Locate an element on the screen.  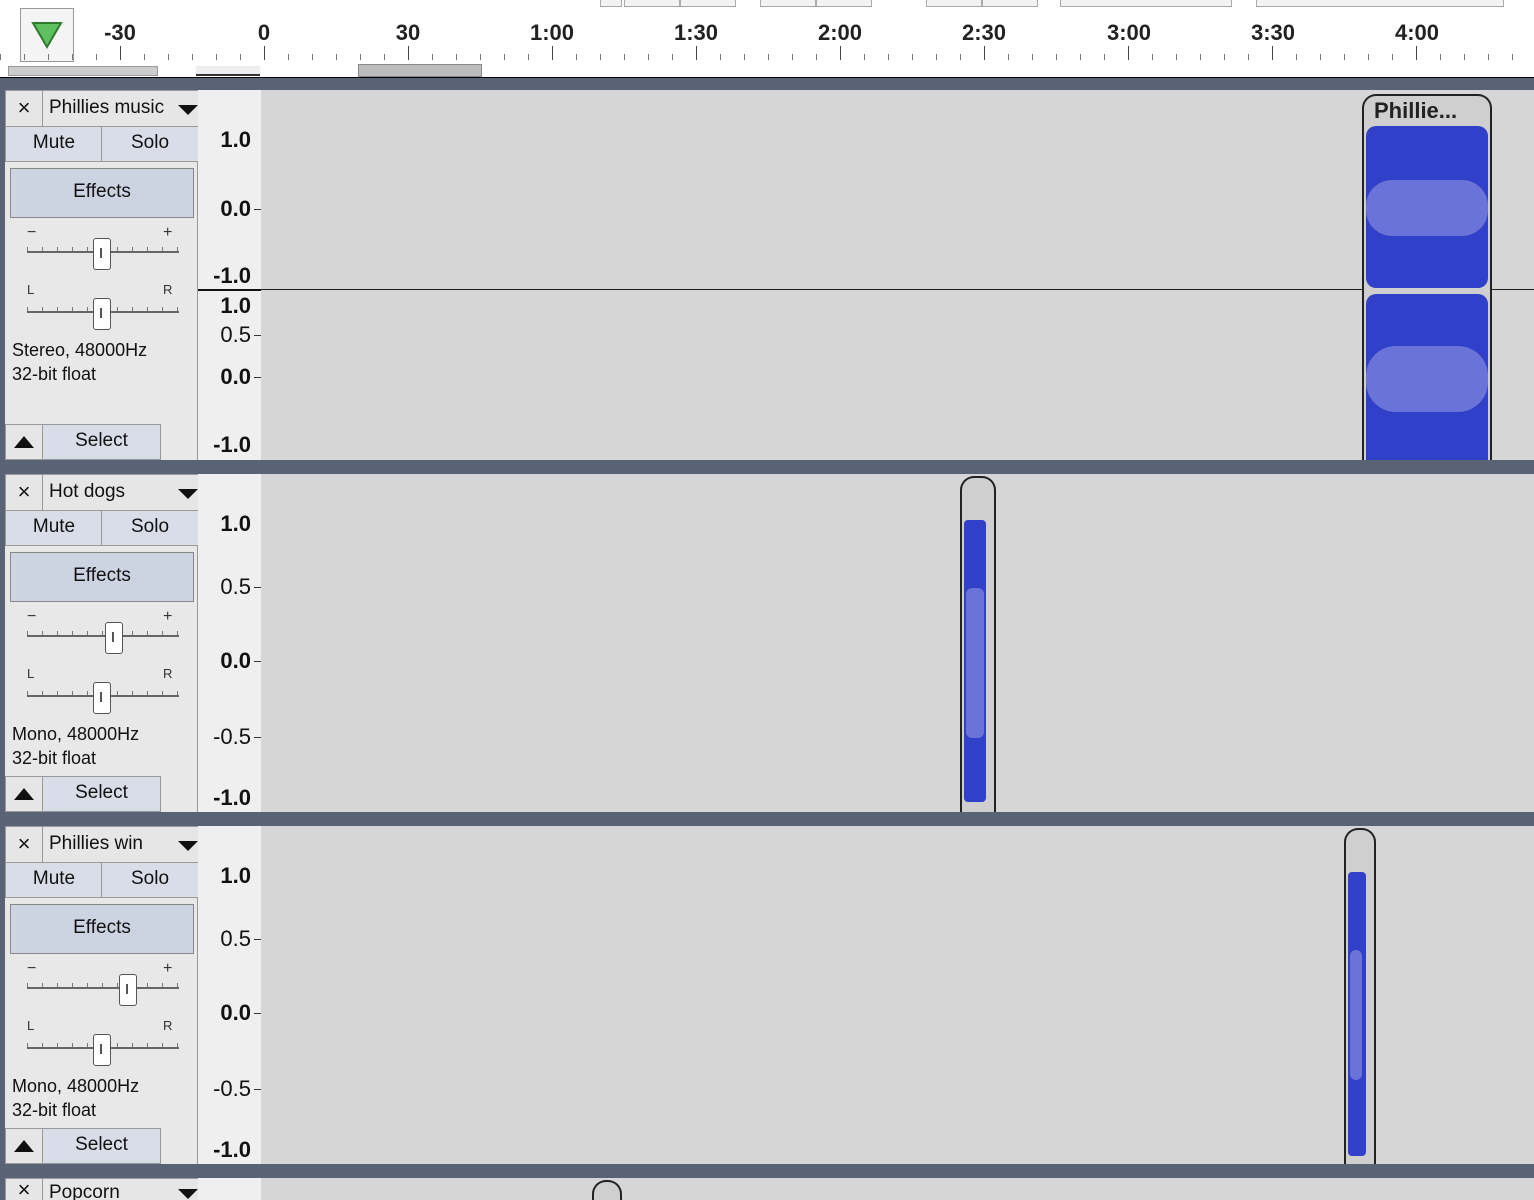
track-control-panel: × Popcorn is located at coordinates (105, 1189).